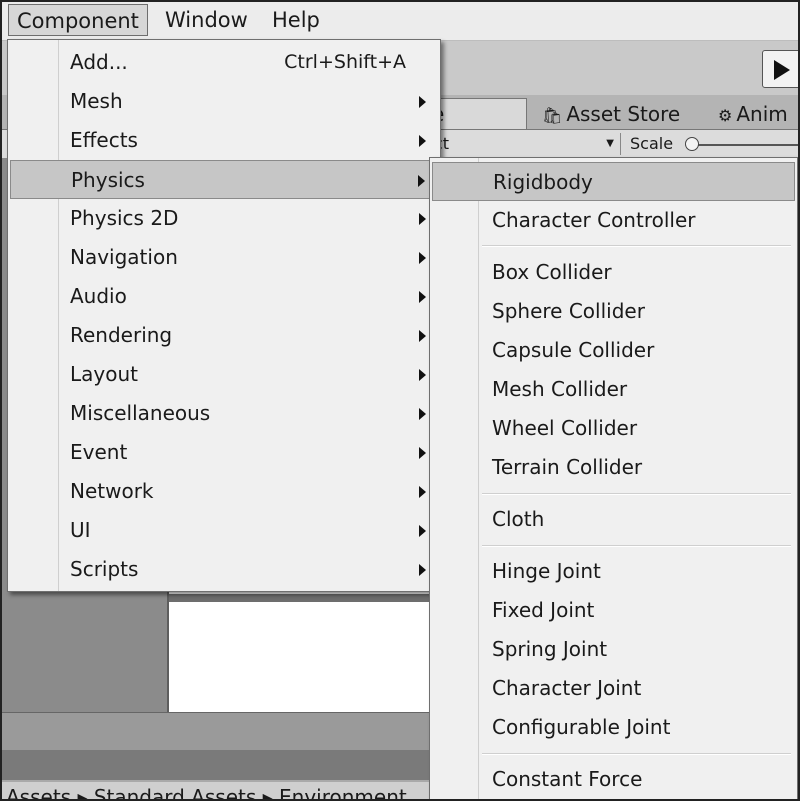 This screenshot has width=800, height=801. What do you see at coordinates (477, 113) in the screenshot?
I see `tab-scene: e` at bounding box center [477, 113].